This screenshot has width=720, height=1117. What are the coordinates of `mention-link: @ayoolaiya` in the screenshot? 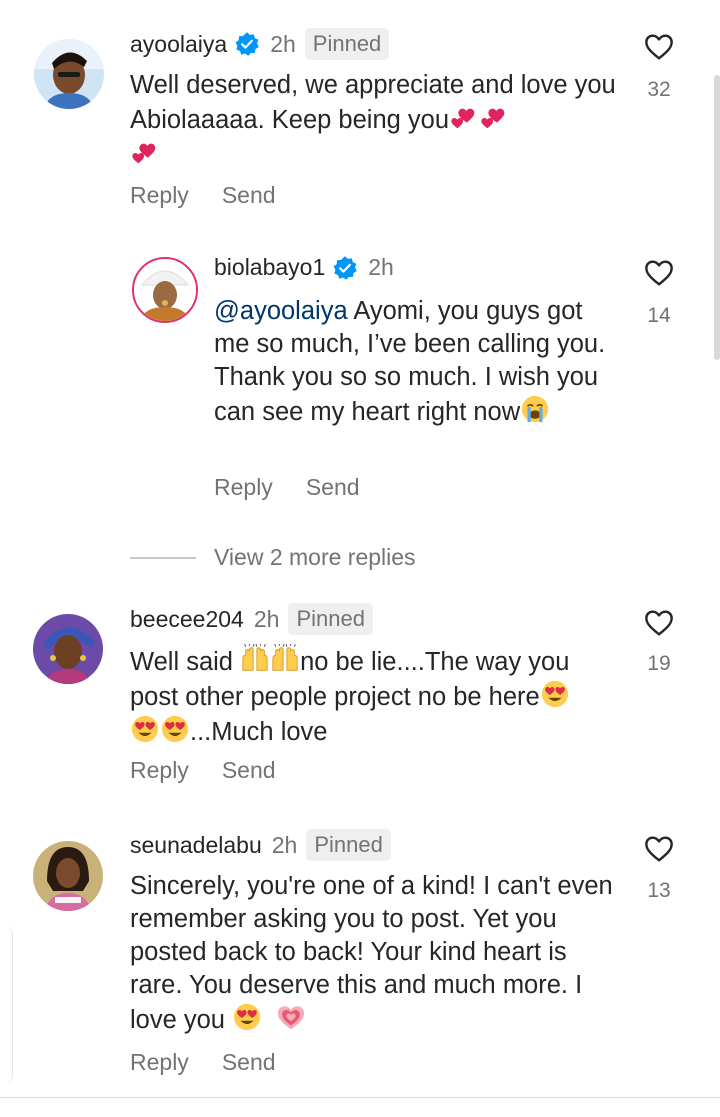 It's located at (281, 311).